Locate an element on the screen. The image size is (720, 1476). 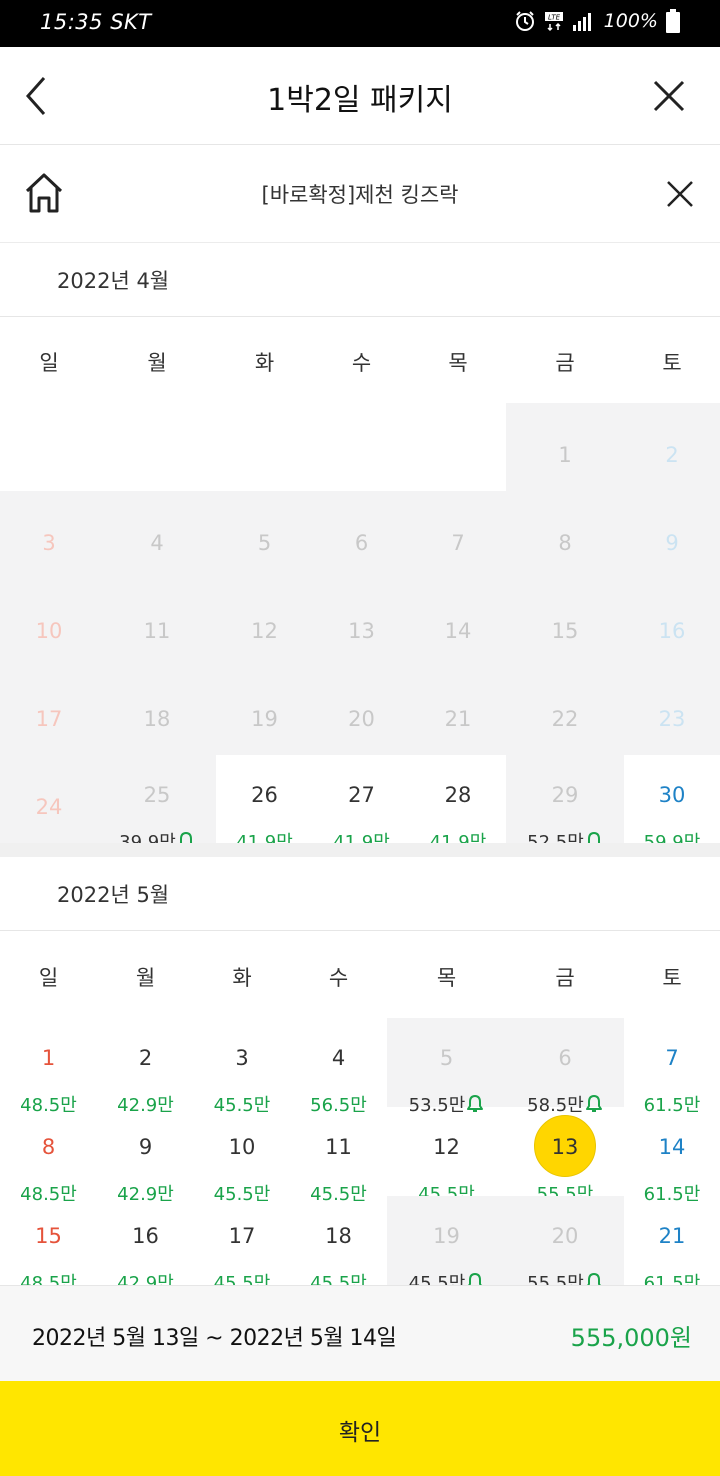
calendar-day-may-1: 1 48.5만 is located at coordinates (48, 1067).